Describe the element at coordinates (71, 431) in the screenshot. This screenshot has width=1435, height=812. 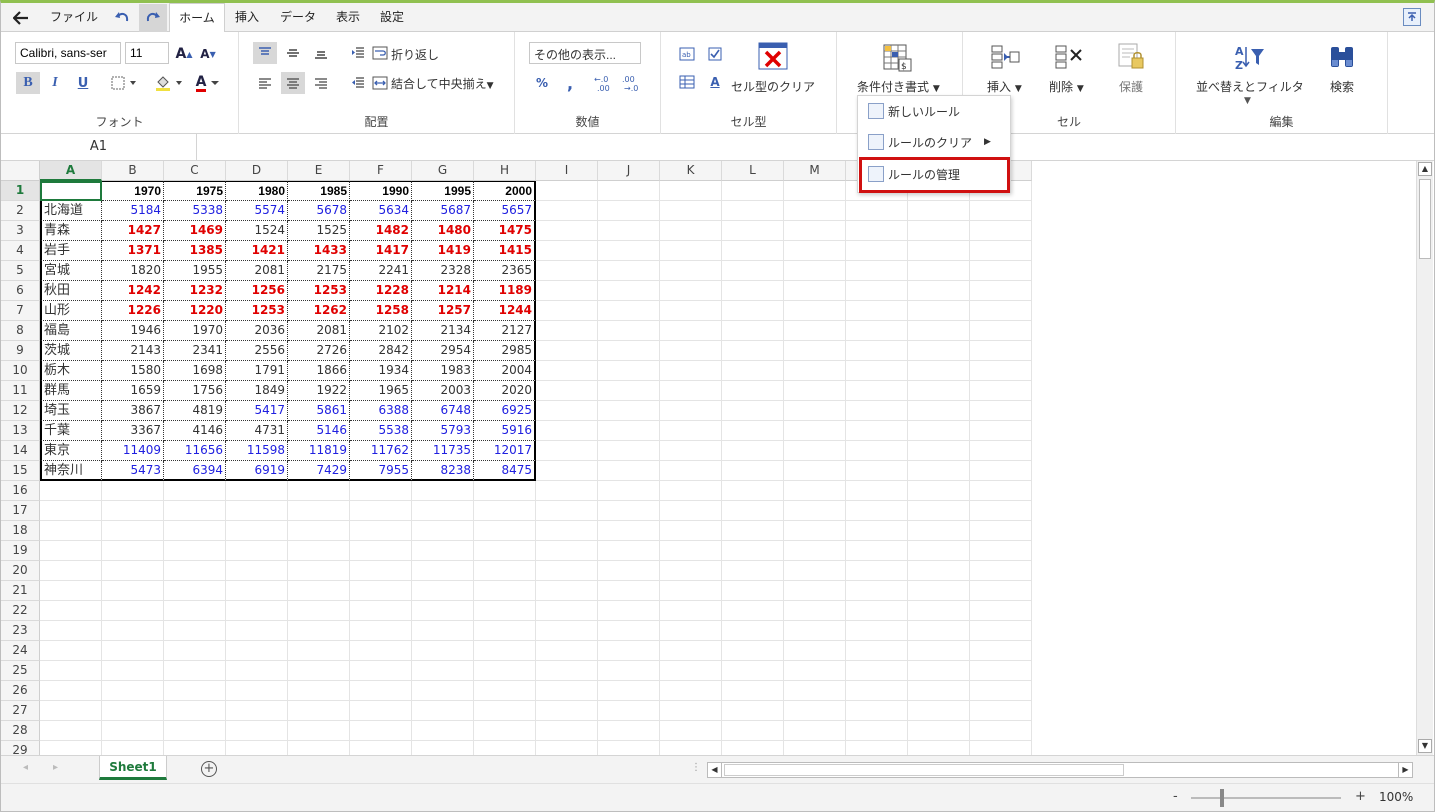
I see `prefecture-name-cell: 千葉` at that location.